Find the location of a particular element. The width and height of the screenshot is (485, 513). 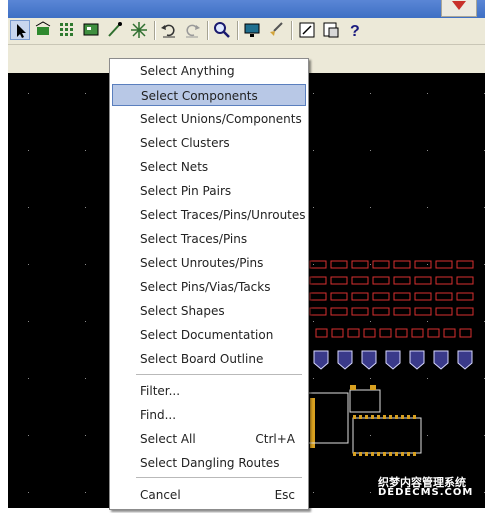

menu-item: Select Documentation is located at coordinates (209, 335).